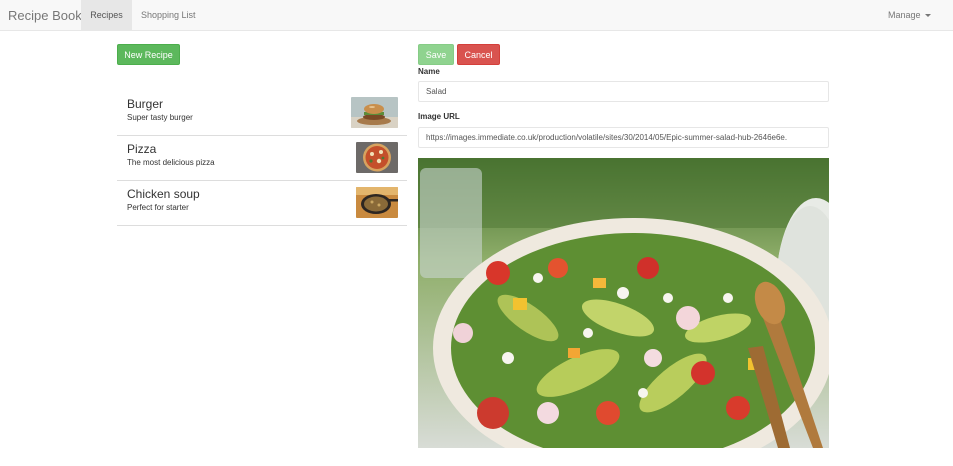 The image size is (953, 466). What do you see at coordinates (476, 15) in the screenshot?
I see `navbar: Recipe Book Recipes Shopping List Manage` at bounding box center [476, 15].